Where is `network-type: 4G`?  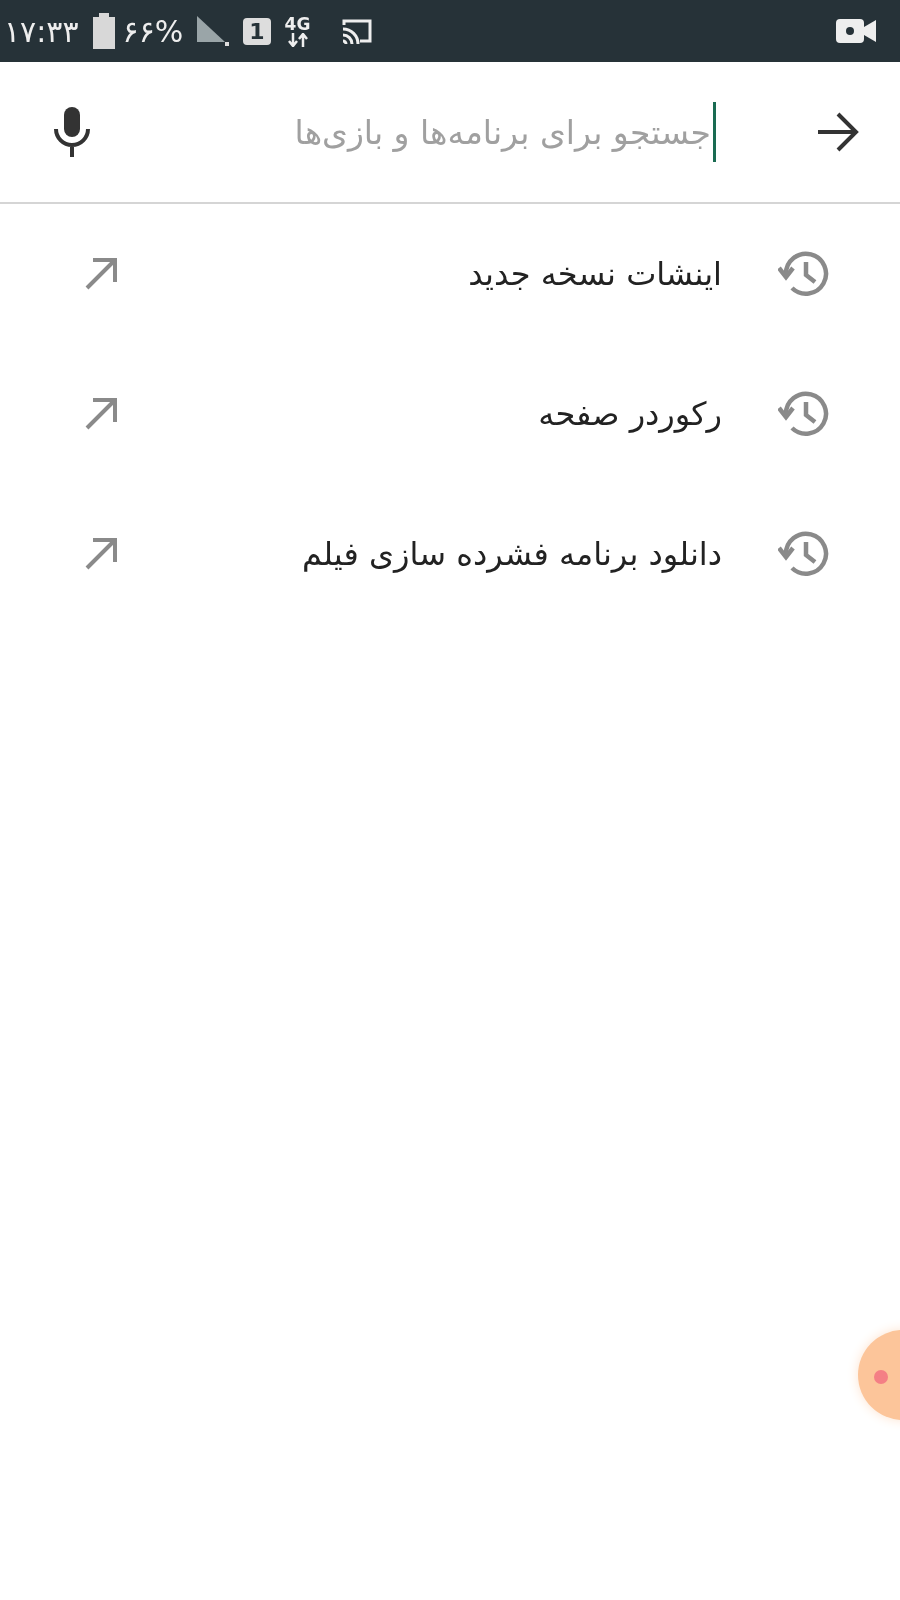 network-type: 4G is located at coordinates (297, 24).